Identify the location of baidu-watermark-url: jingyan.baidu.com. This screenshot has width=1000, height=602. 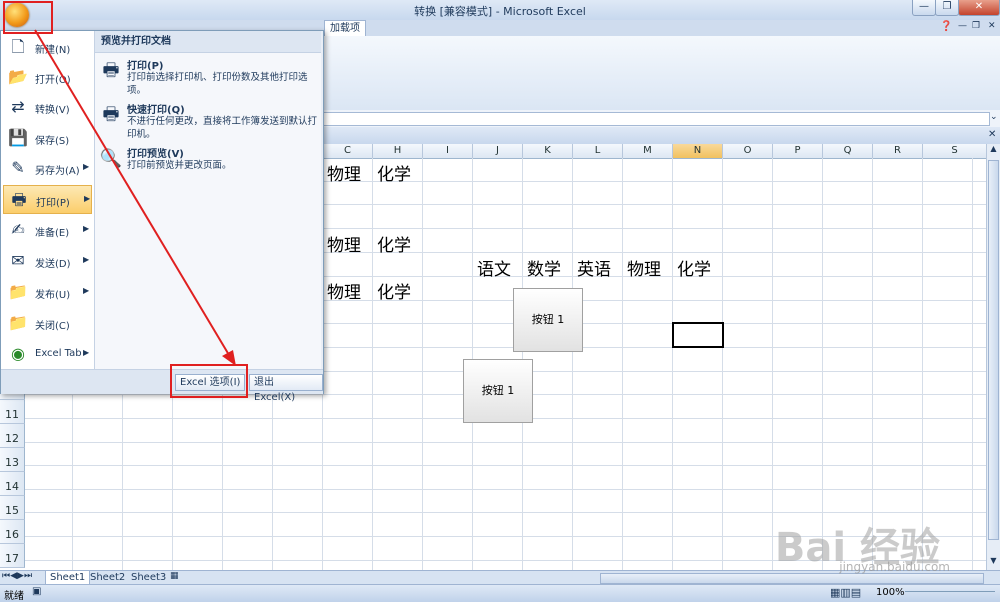
(894, 567).